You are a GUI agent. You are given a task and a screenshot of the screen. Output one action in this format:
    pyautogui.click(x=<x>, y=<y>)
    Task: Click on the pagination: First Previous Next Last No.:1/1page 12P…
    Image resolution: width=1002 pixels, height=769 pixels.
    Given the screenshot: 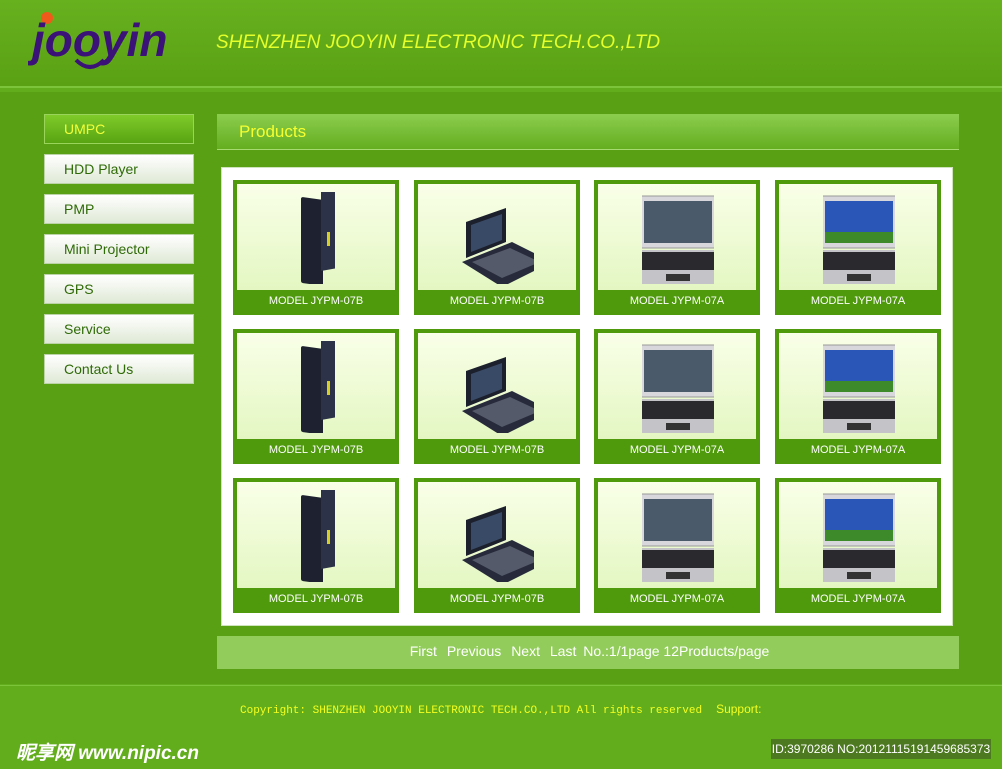 What is the action you would take?
    pyautogui.click(x=588, y=652)
    